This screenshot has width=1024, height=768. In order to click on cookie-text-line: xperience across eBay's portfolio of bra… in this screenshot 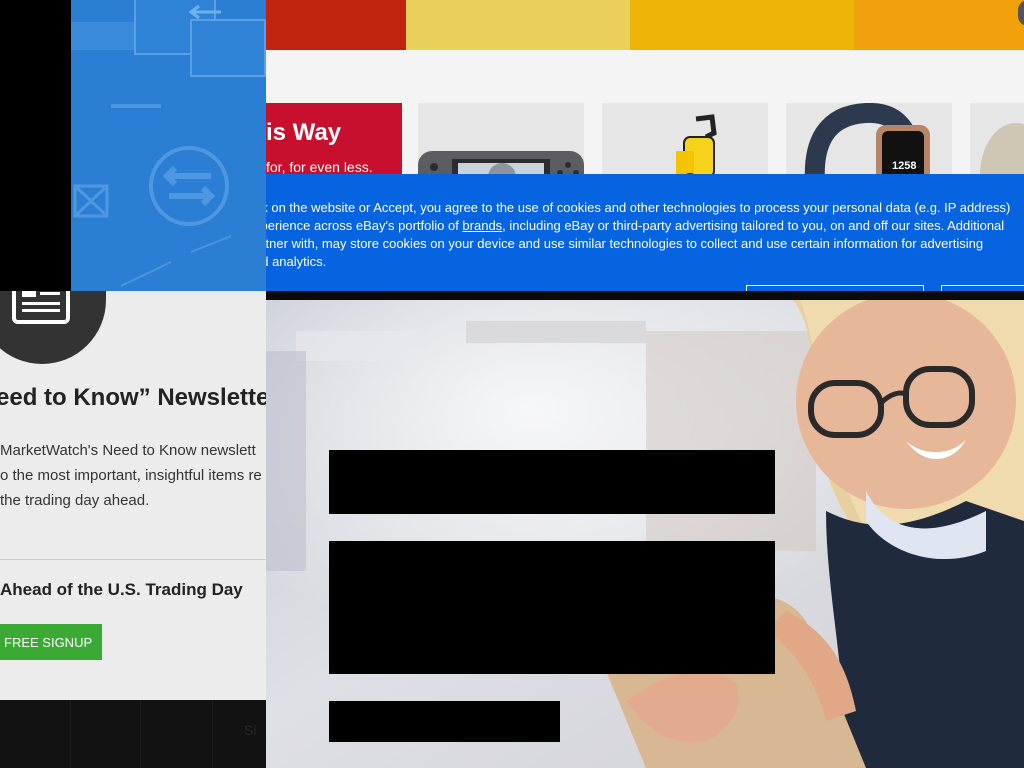, I will do `click(635, 225)`.